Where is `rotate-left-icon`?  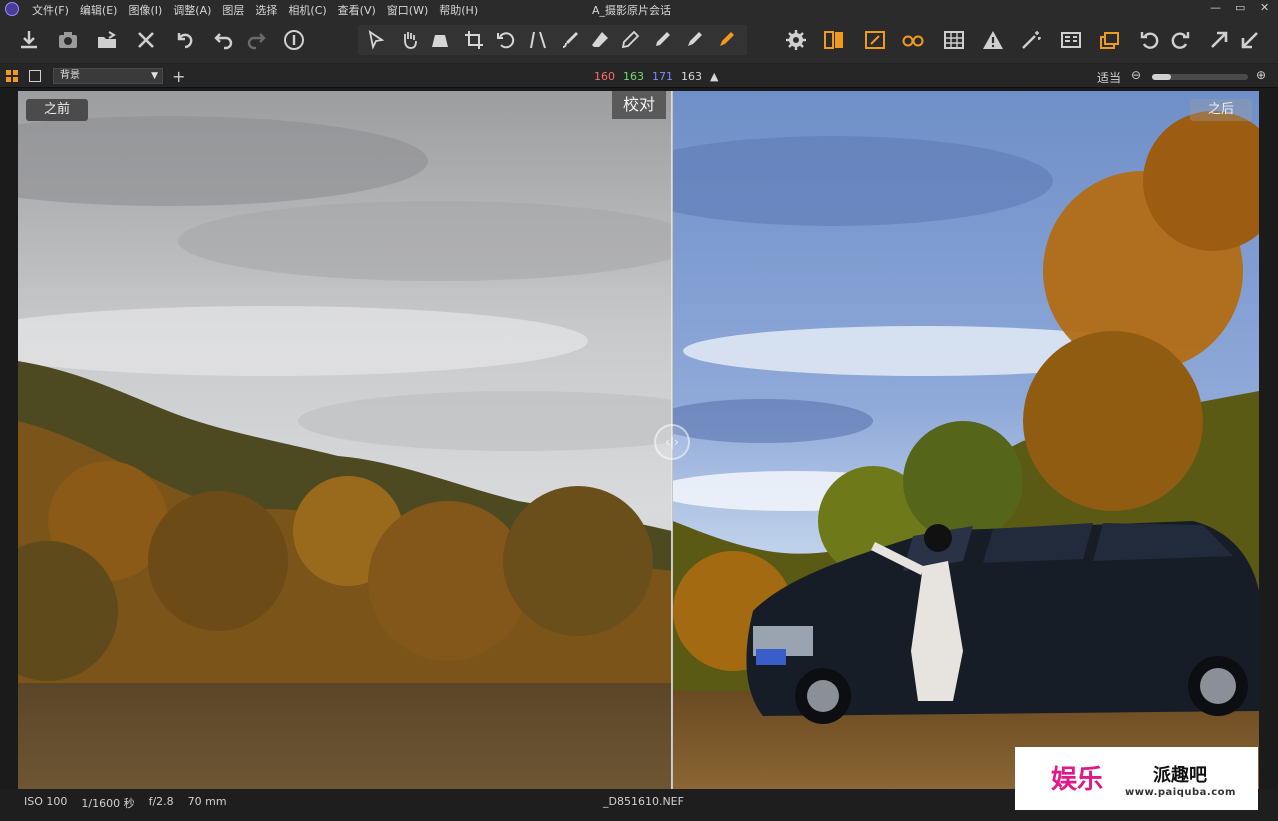 rotate-left-icon is located at coordinates (1150, 40).